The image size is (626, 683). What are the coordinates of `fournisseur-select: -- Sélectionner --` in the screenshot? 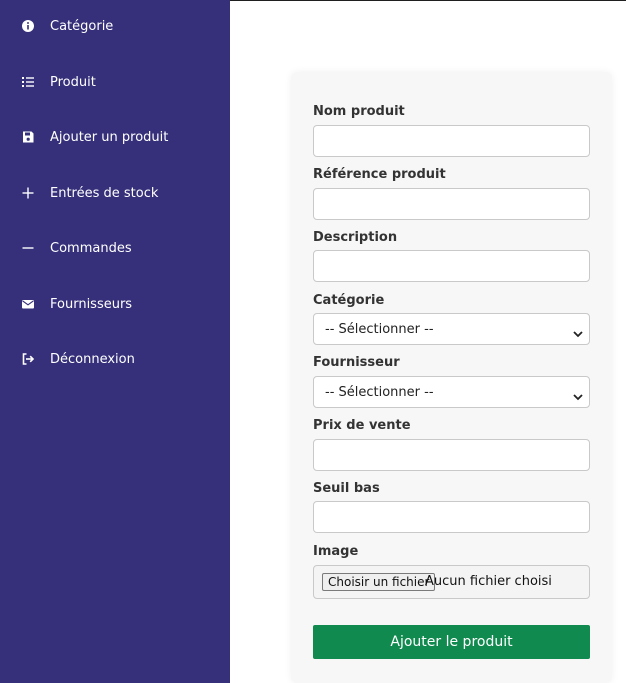 It's located at (451, 392).